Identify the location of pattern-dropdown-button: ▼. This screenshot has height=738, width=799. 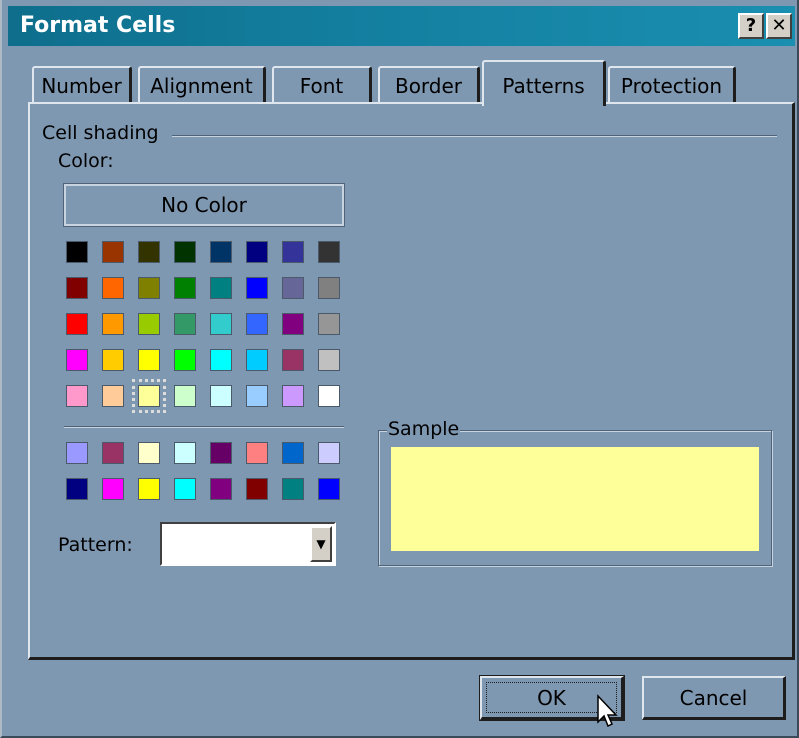
(321, 544).